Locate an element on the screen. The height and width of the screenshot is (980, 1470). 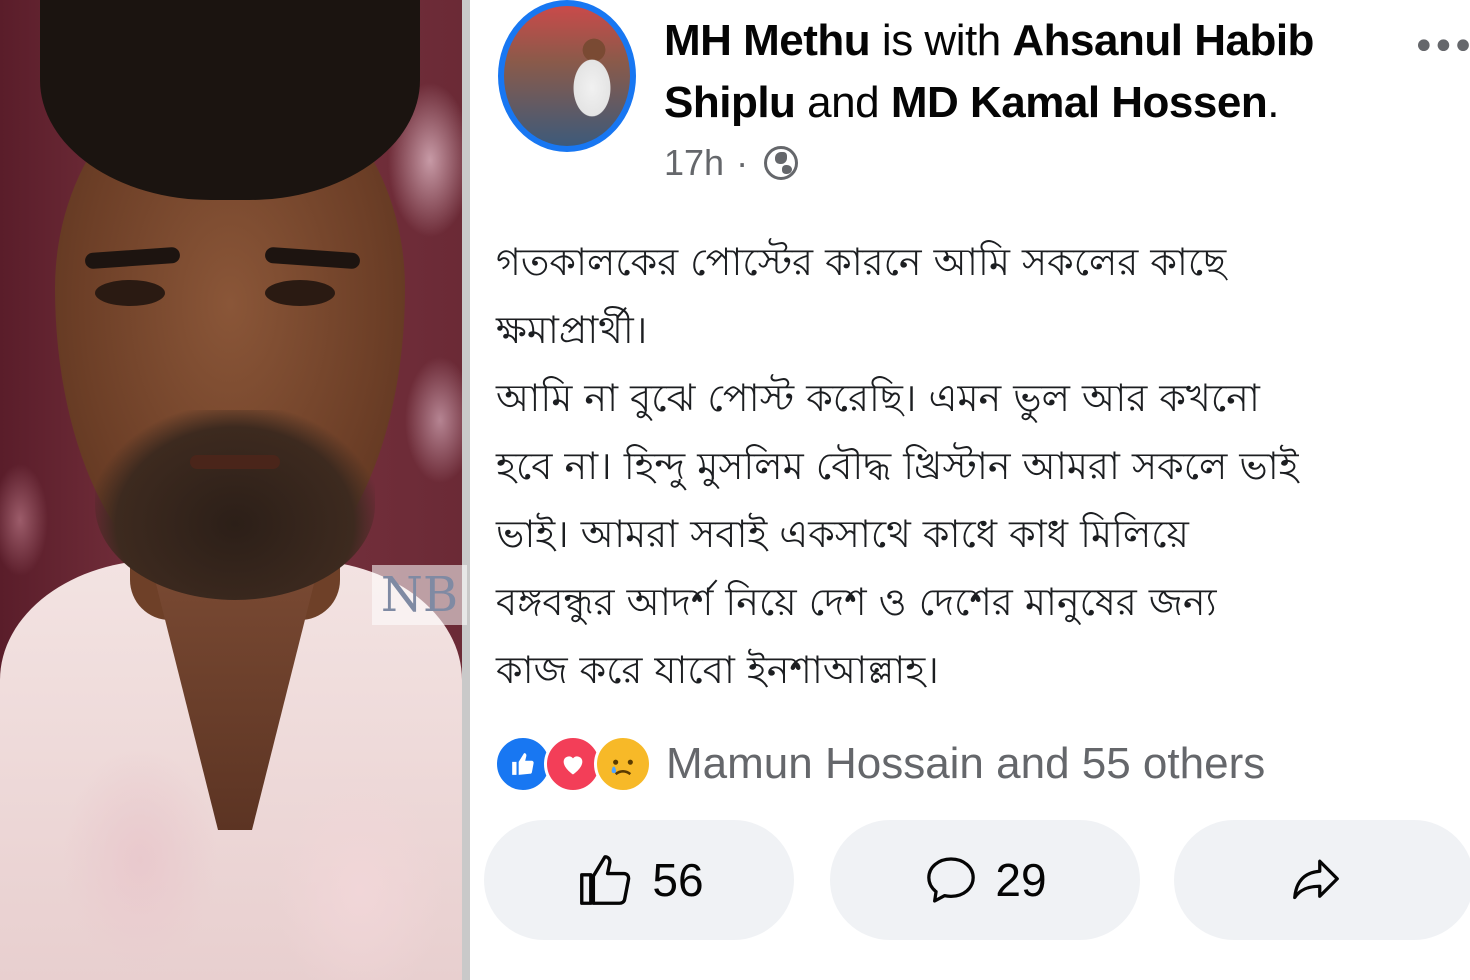
right-eye is located at coordinates (300, 293).